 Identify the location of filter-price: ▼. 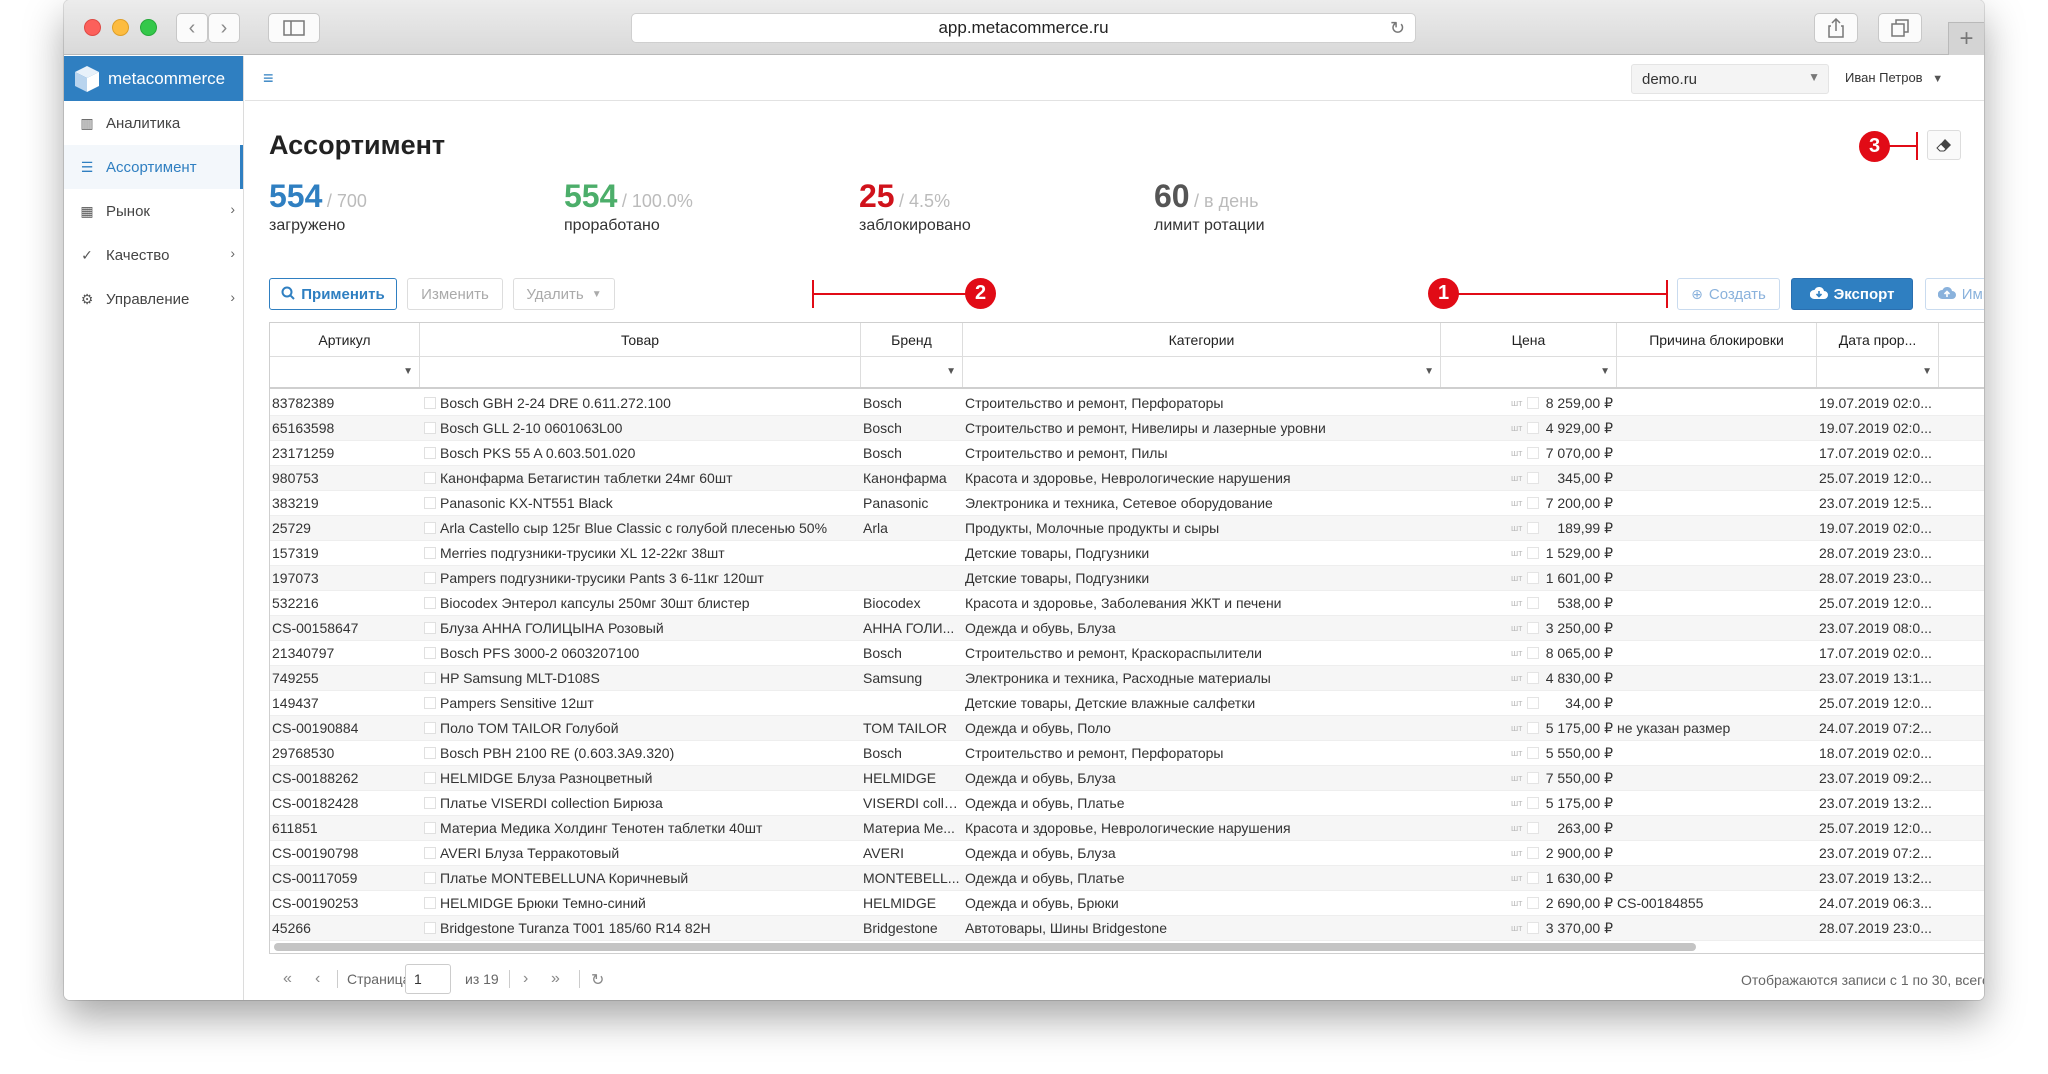
(1529, 372).